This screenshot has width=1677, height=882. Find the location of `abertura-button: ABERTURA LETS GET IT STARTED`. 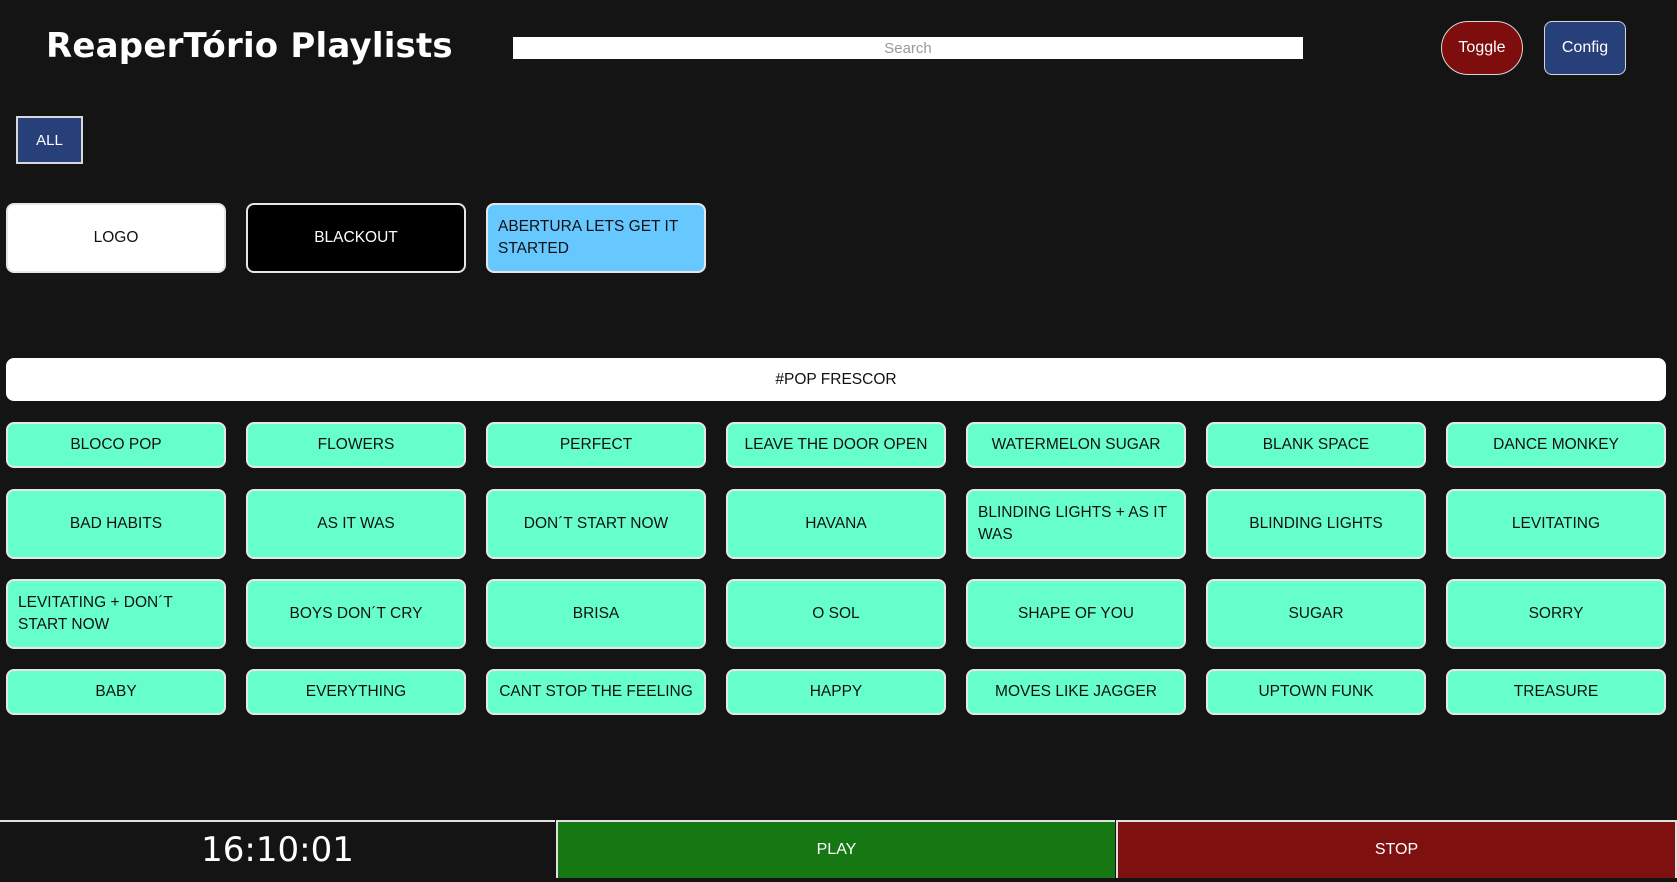

abertura-button: ABERTURA LETS GET IT STARTED is located at coordinates (596, 238).